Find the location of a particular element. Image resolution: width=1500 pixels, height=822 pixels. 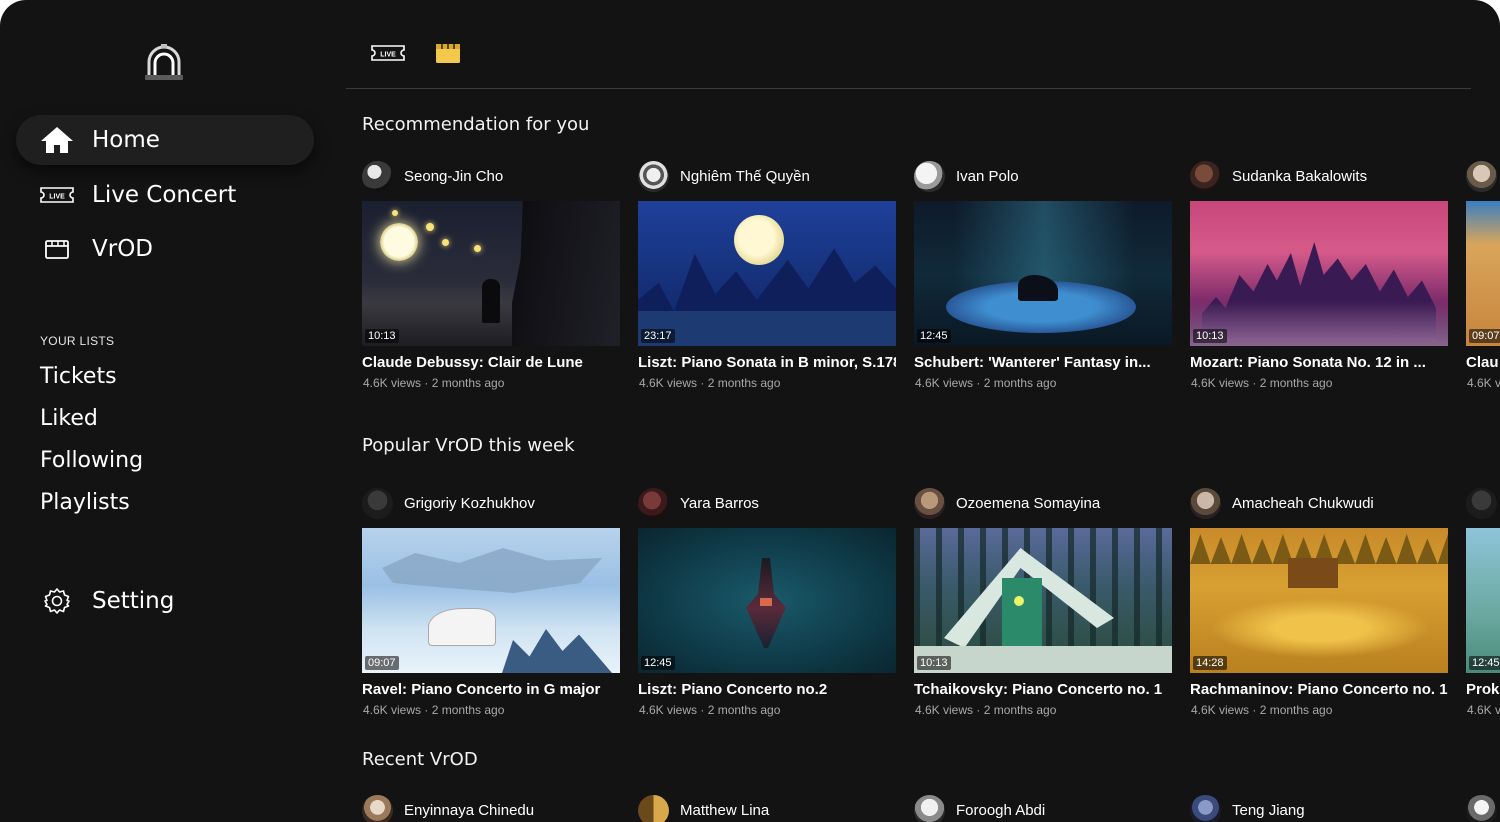

author-name: Seong-Jin Cho is located at coordinates (454, 176).